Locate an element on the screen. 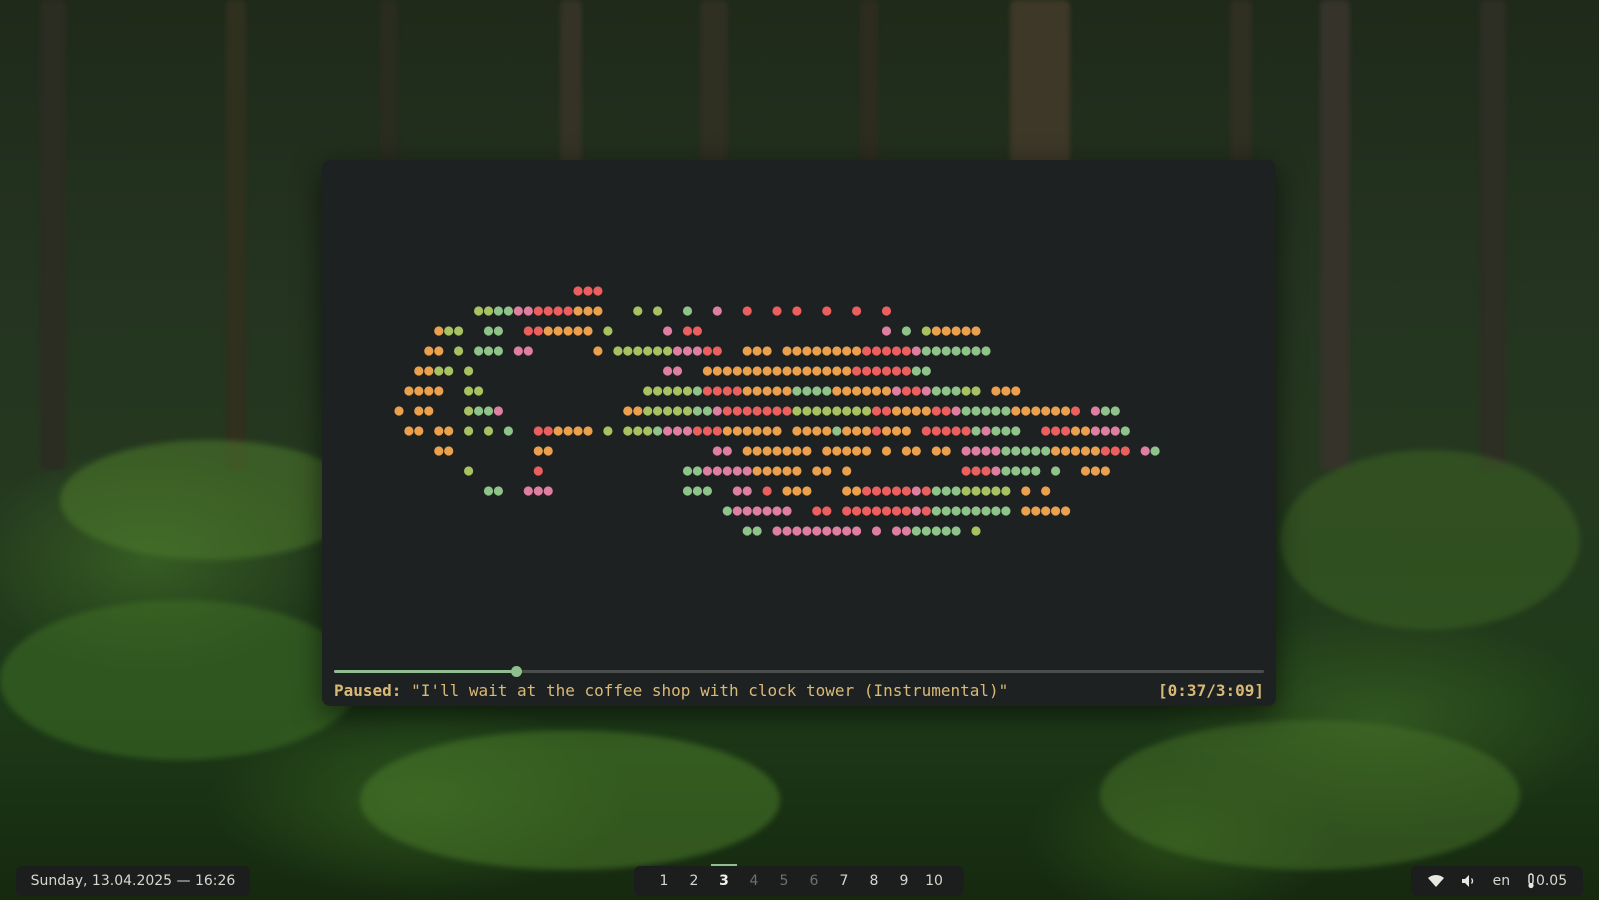  workspace-1: 1 is located at coordinates (664, 881).